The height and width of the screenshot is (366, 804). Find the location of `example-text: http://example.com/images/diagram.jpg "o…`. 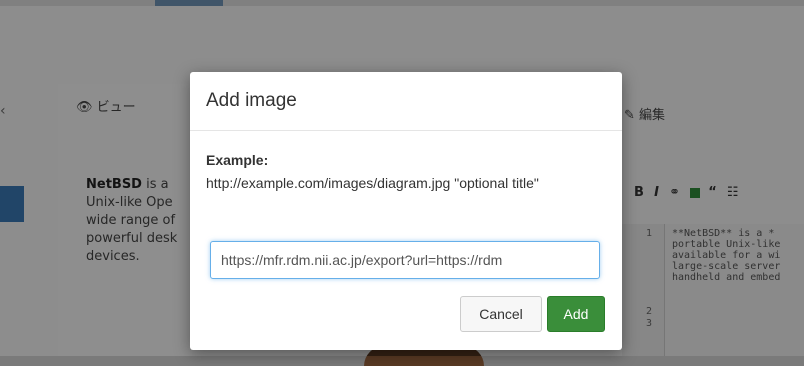

example-text: http://example.com/images/diagram.jpg "o… is located at coordinates (372, 183).